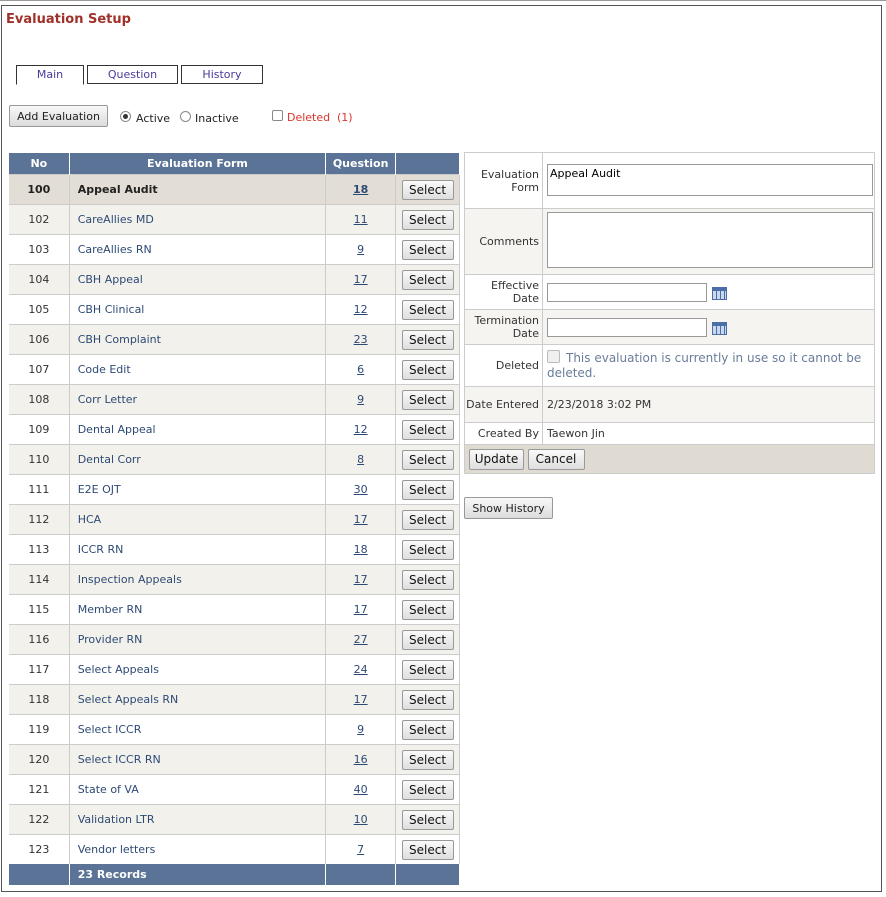  I want to click on comments-input, so click(710, 240).